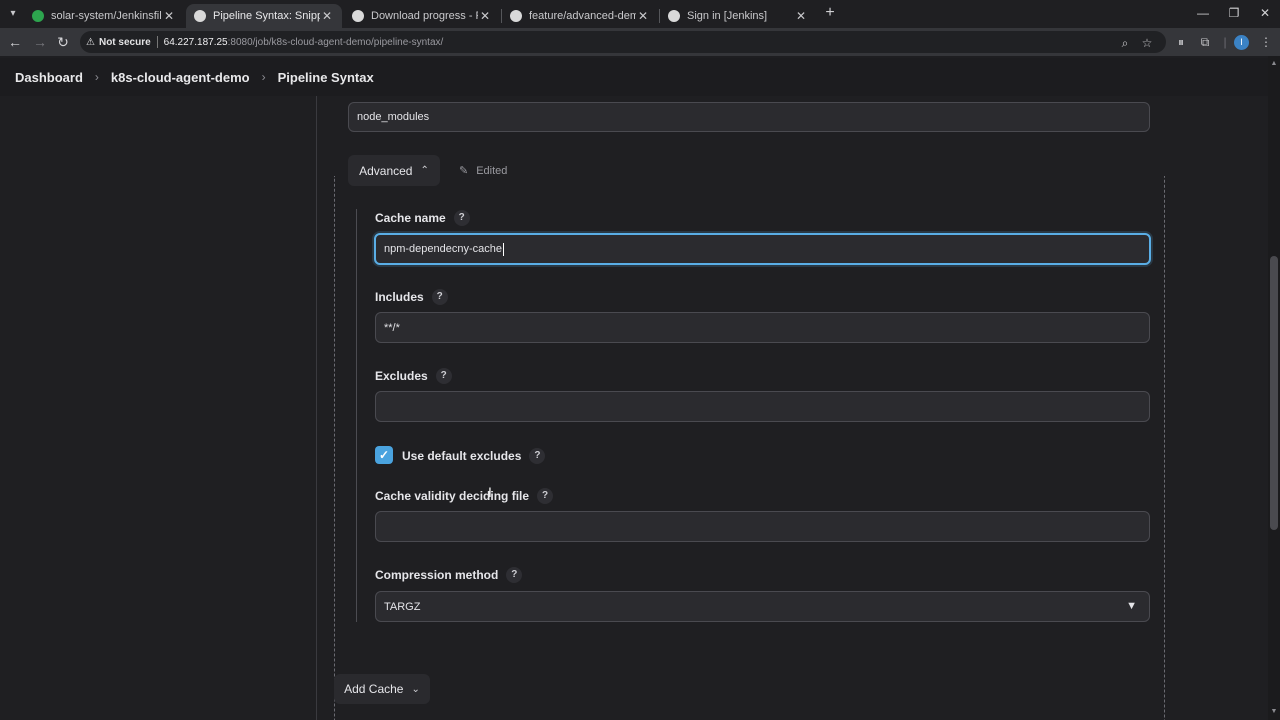 This screenshot has width=1280, height=720. I want to click on includes-value: **/*, so click(392, 327).